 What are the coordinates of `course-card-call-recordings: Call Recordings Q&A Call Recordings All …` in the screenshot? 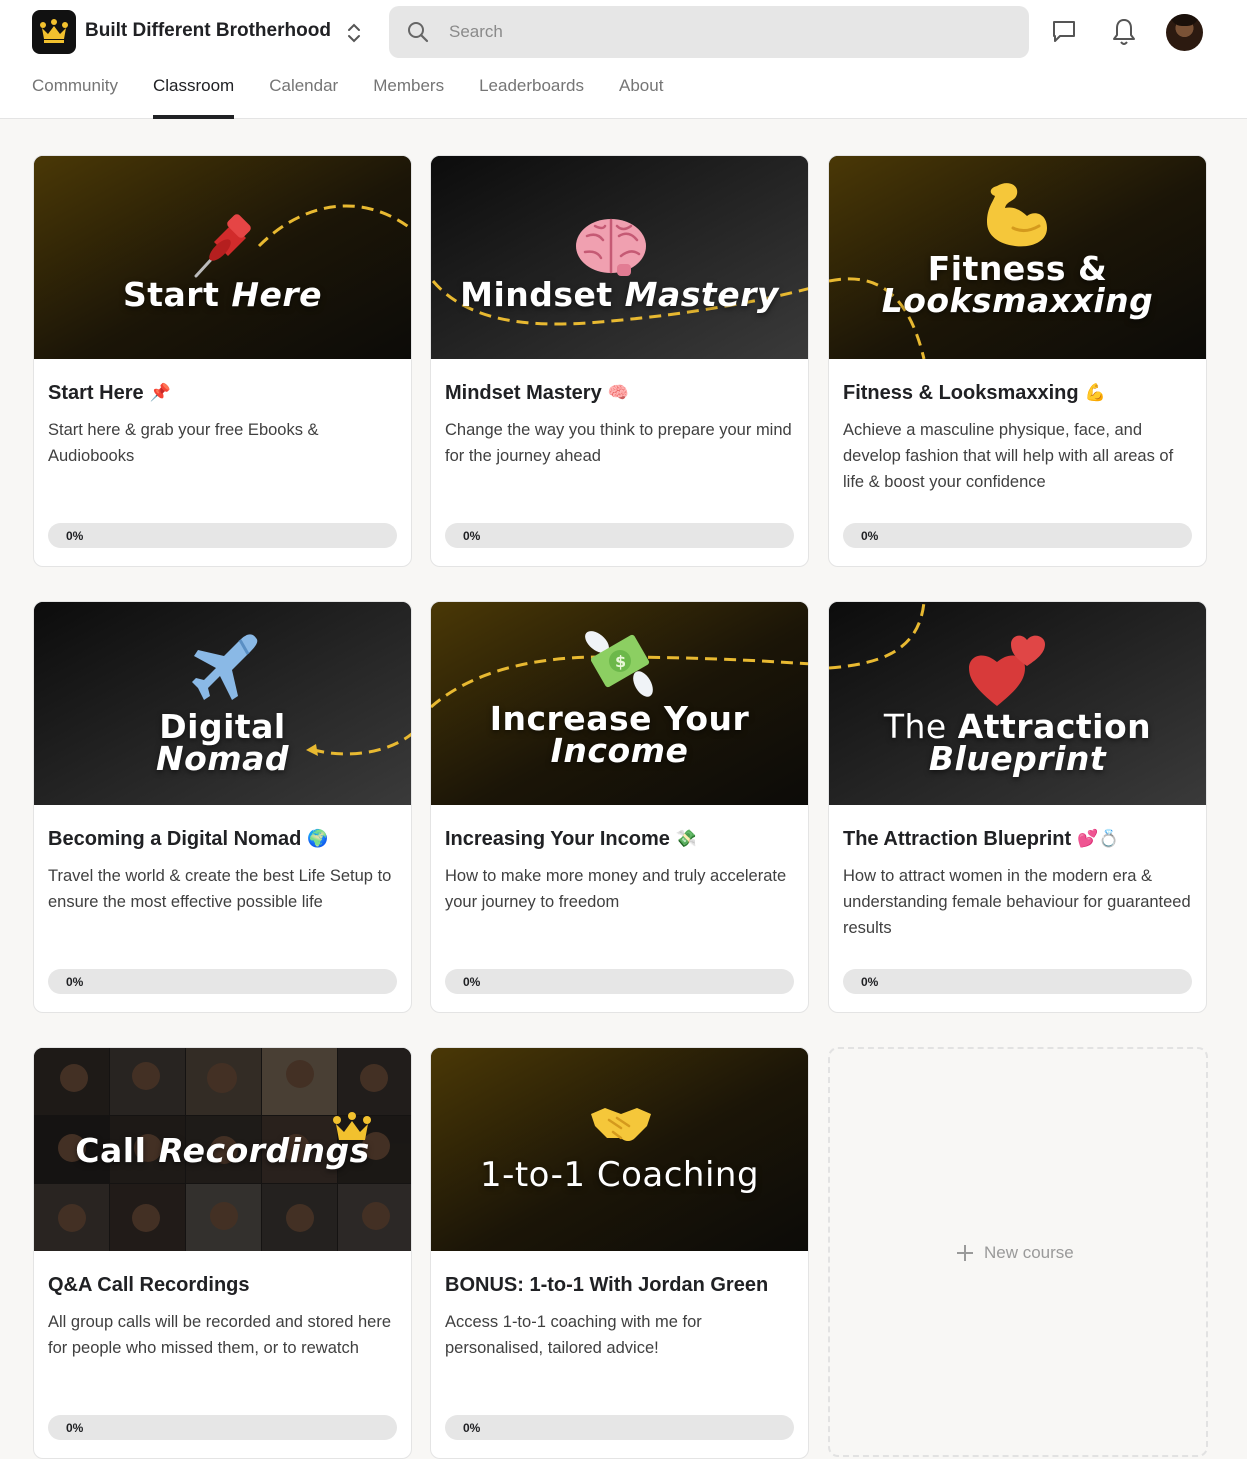 It's located at (222, 1253).